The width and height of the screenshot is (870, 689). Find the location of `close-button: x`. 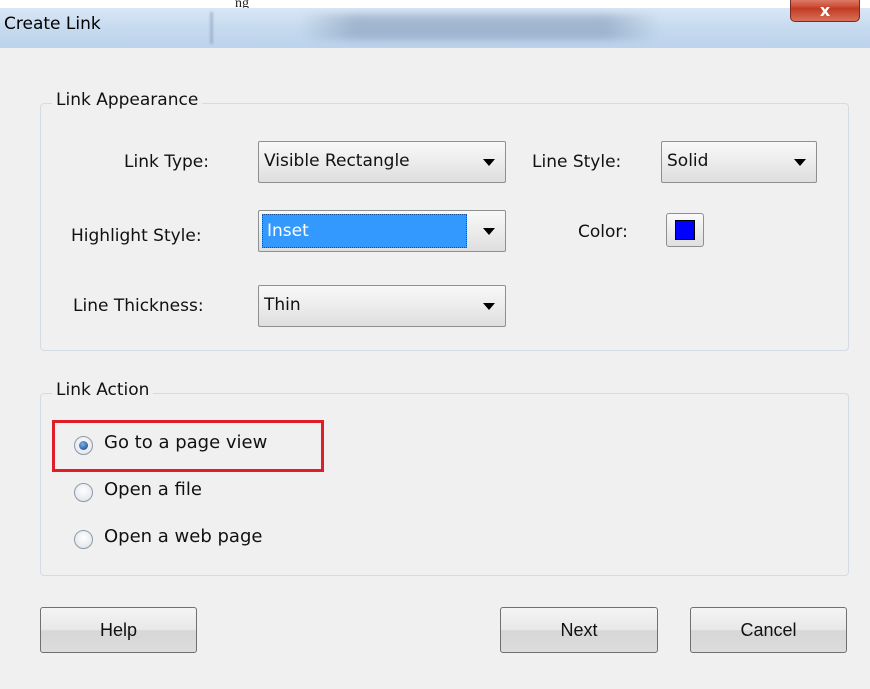

close-button: x is located at coordinates (825, 11).